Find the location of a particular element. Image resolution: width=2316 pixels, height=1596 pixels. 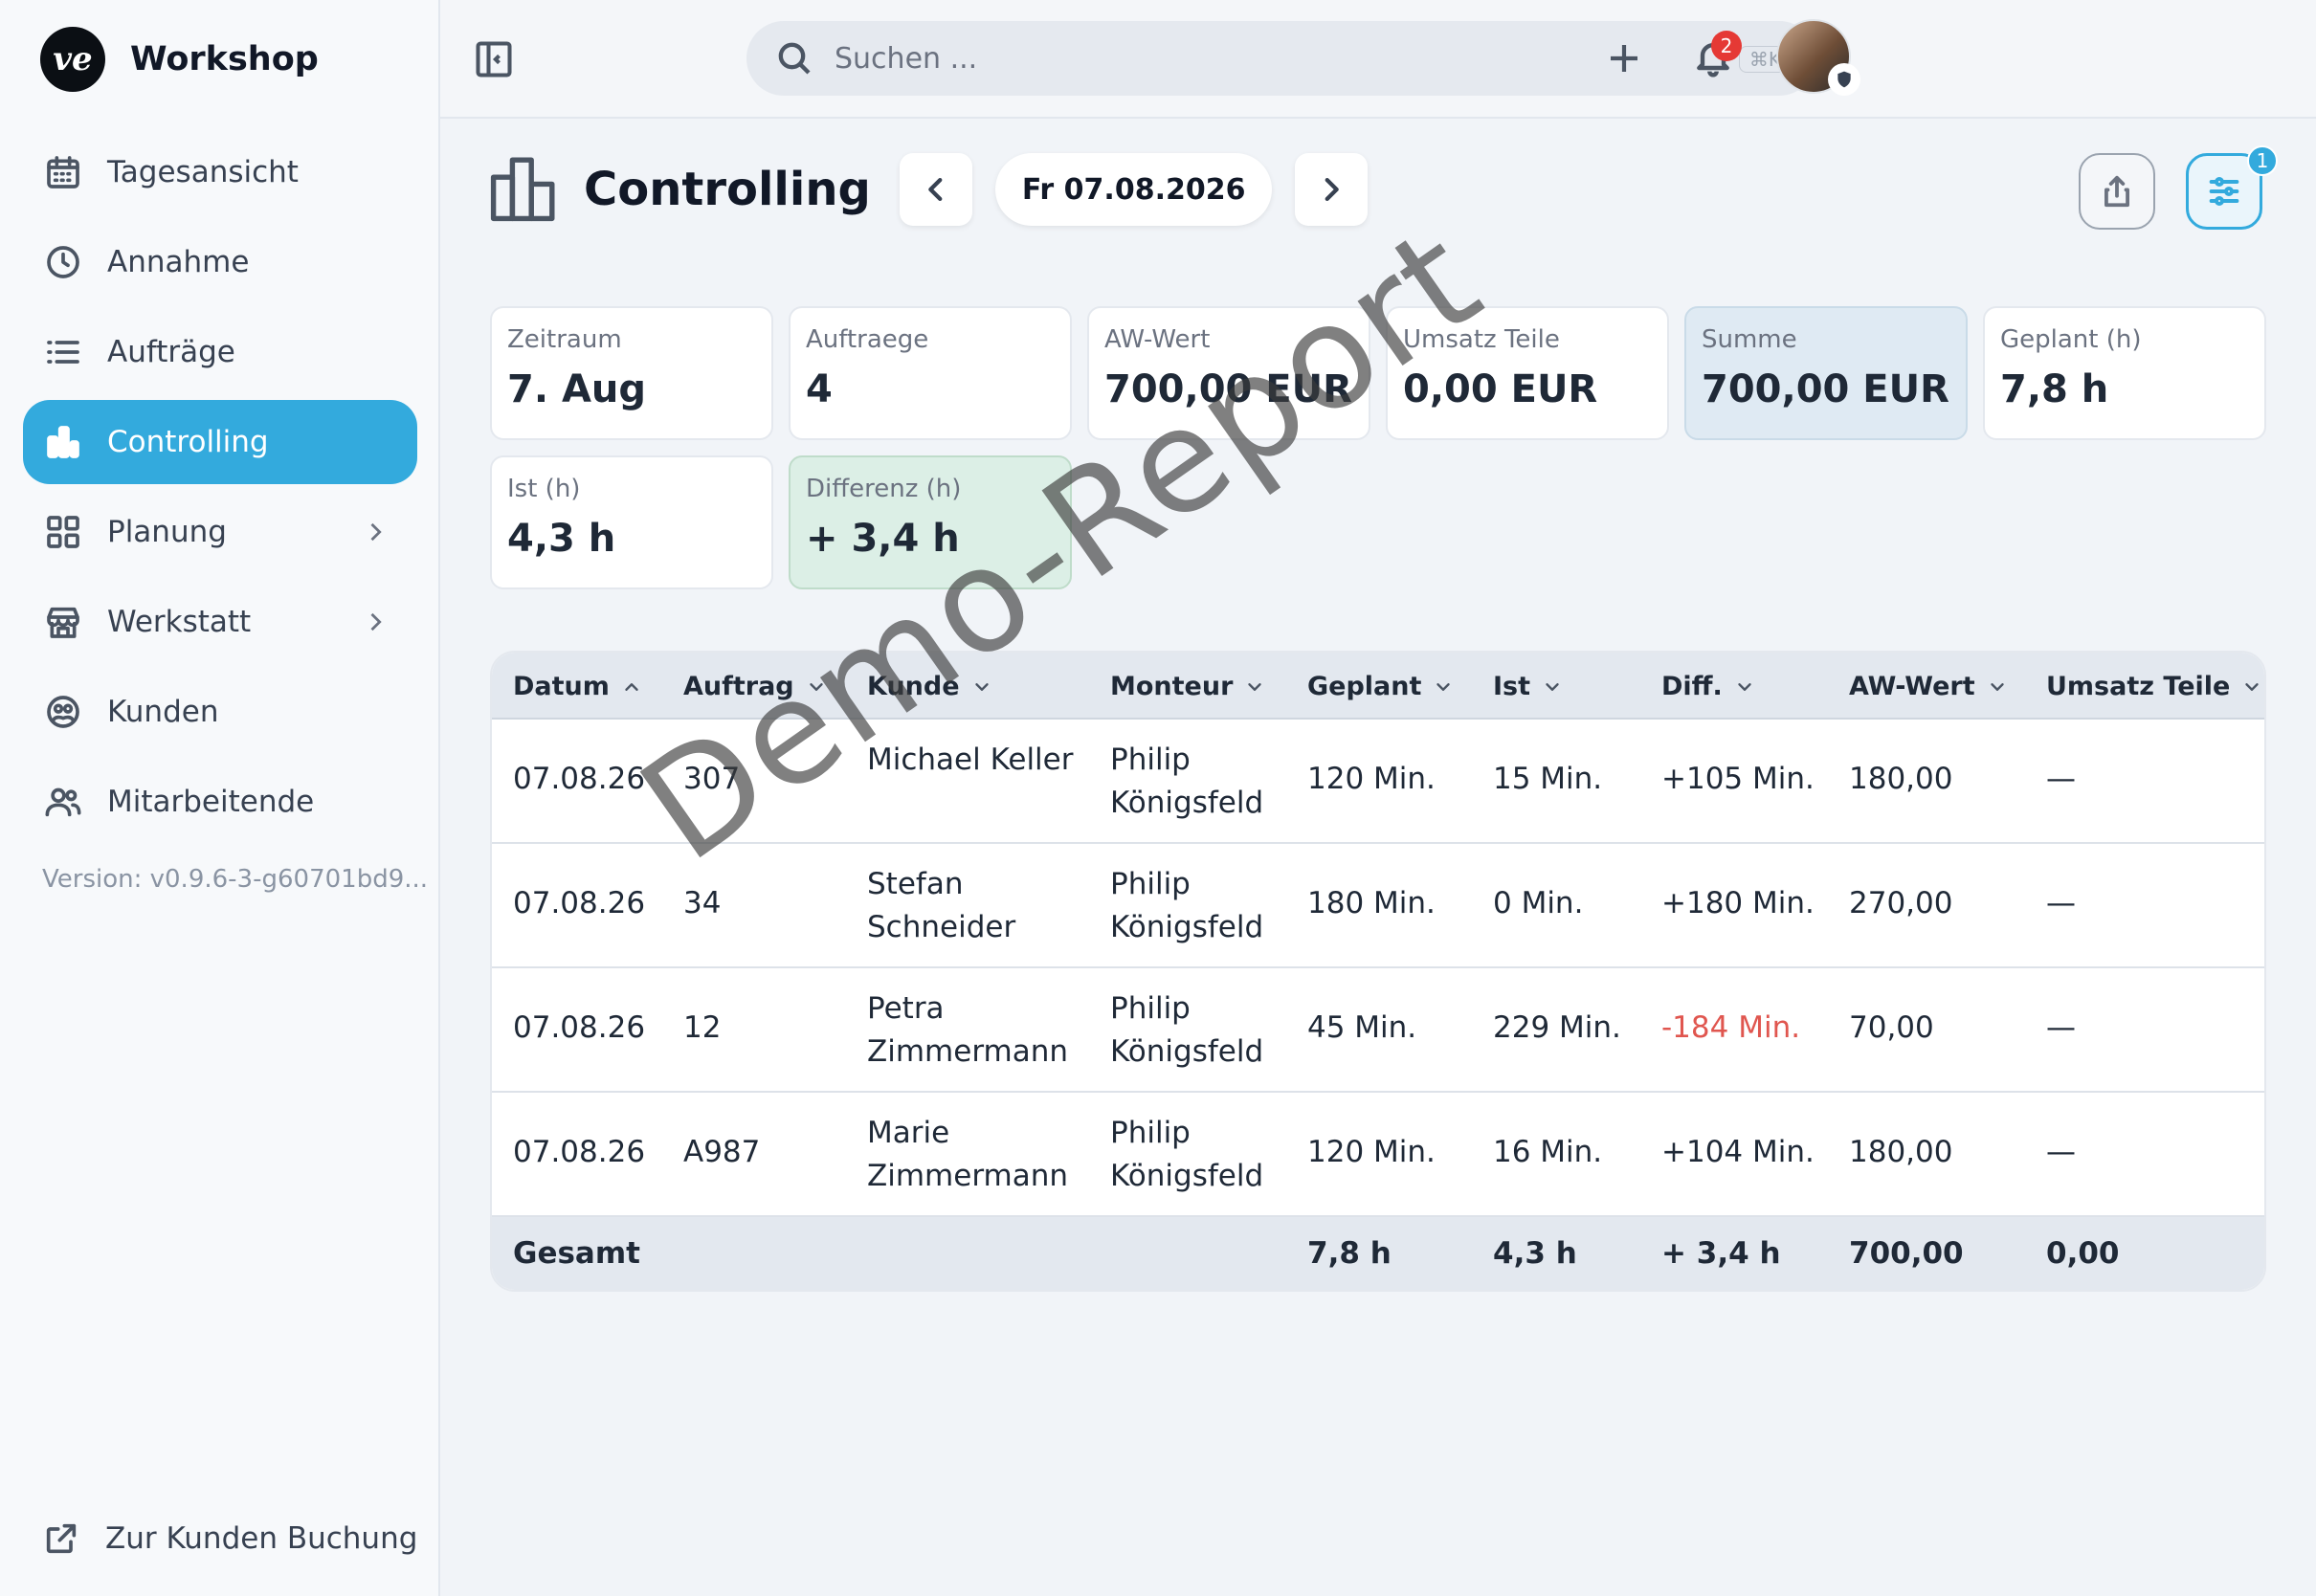

sidebar-item-kunden: Kunden is located at coordinates (220, 712).